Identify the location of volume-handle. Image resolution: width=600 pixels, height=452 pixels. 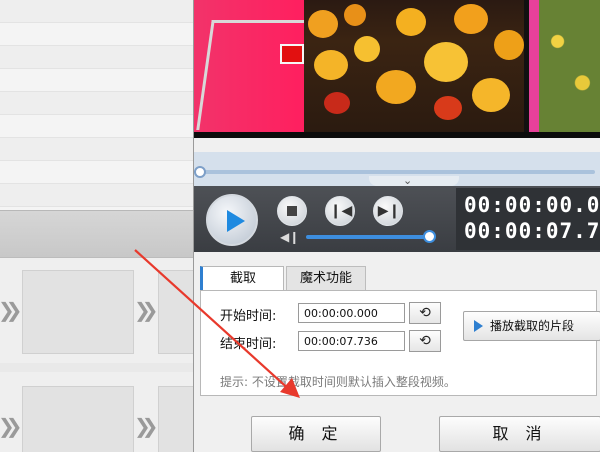
(429, 236).